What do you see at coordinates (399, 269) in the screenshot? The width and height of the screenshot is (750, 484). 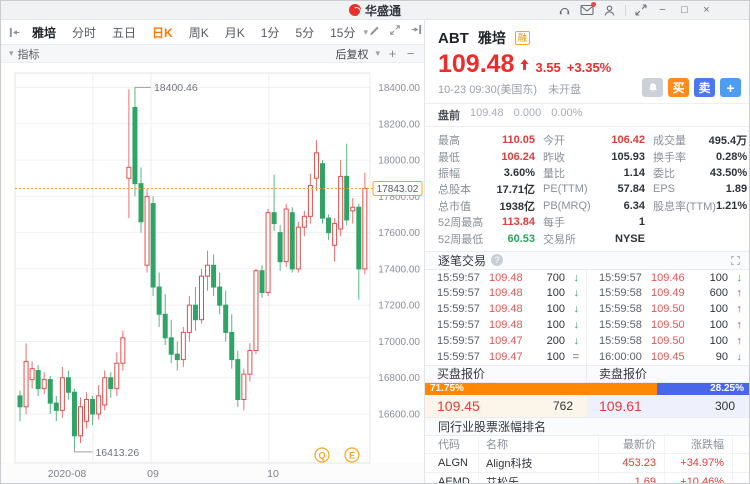 I see `svg-text: 17400.00` at bounding box center [399, 269].